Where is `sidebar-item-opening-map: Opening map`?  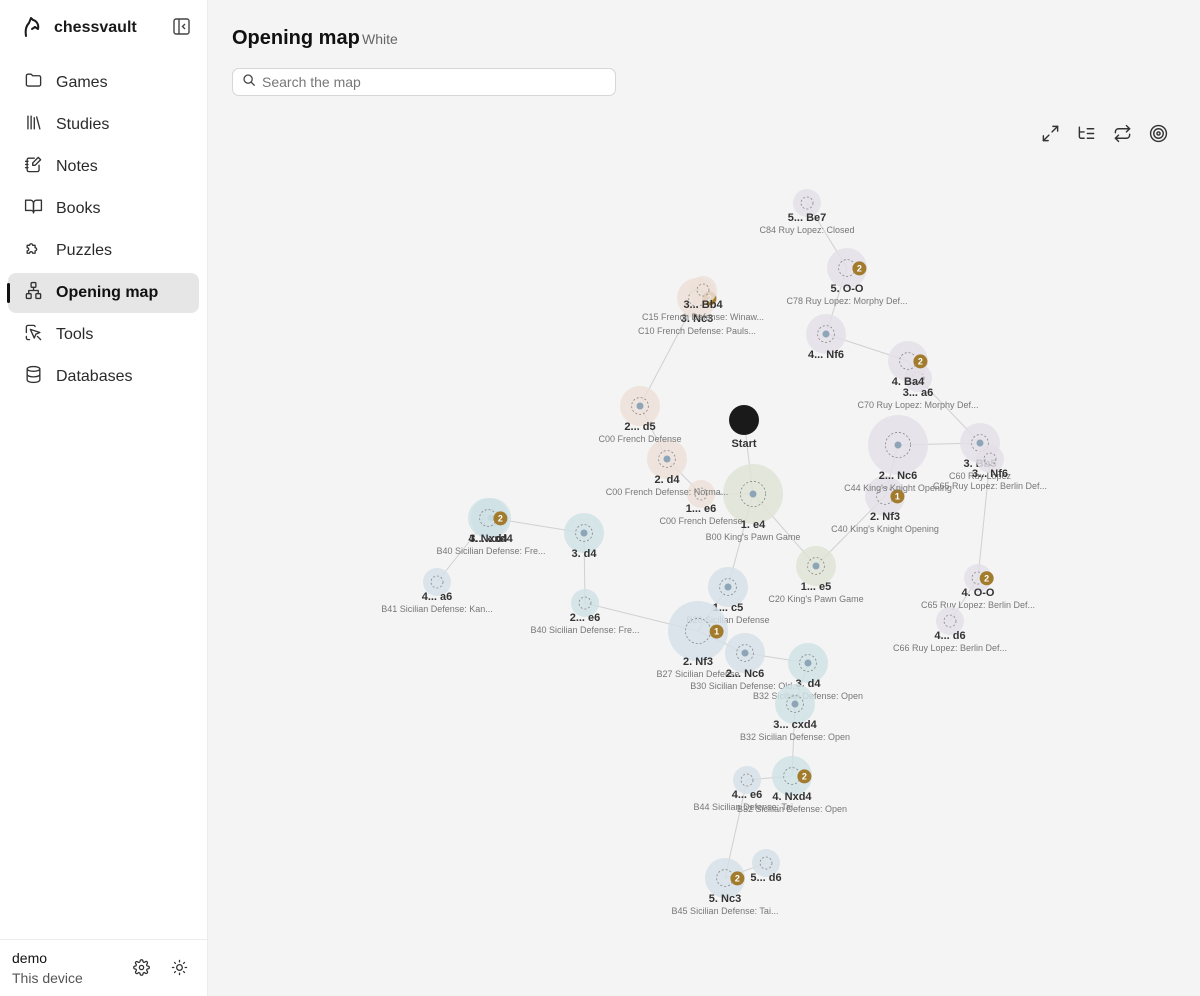 sidebar-item-opening-map: Opening map is located at coordinates (103, 293).